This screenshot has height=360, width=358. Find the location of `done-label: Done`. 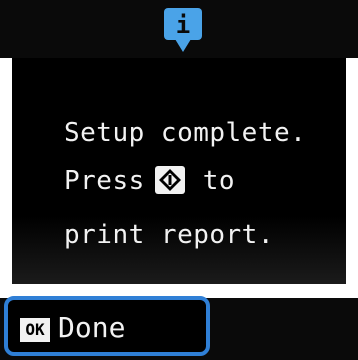

done-label: Done is located at coordinates (92, 327).